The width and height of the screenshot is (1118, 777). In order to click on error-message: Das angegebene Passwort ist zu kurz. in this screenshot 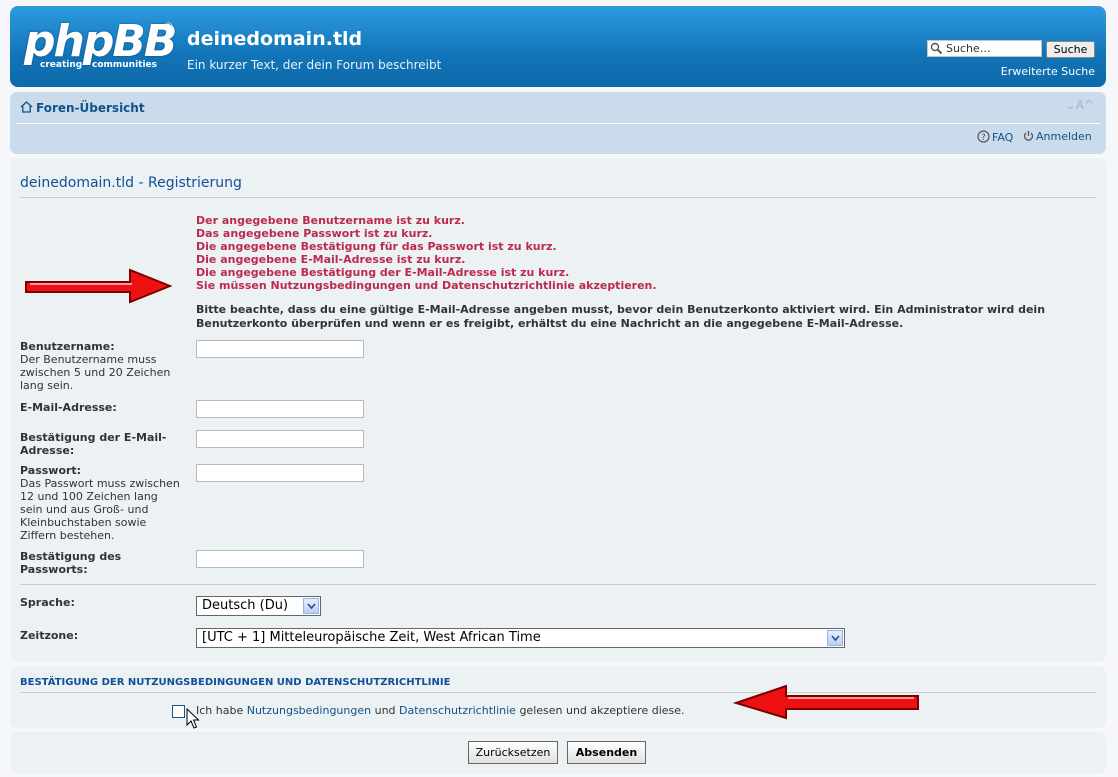, I will do `click(314, 233)`.